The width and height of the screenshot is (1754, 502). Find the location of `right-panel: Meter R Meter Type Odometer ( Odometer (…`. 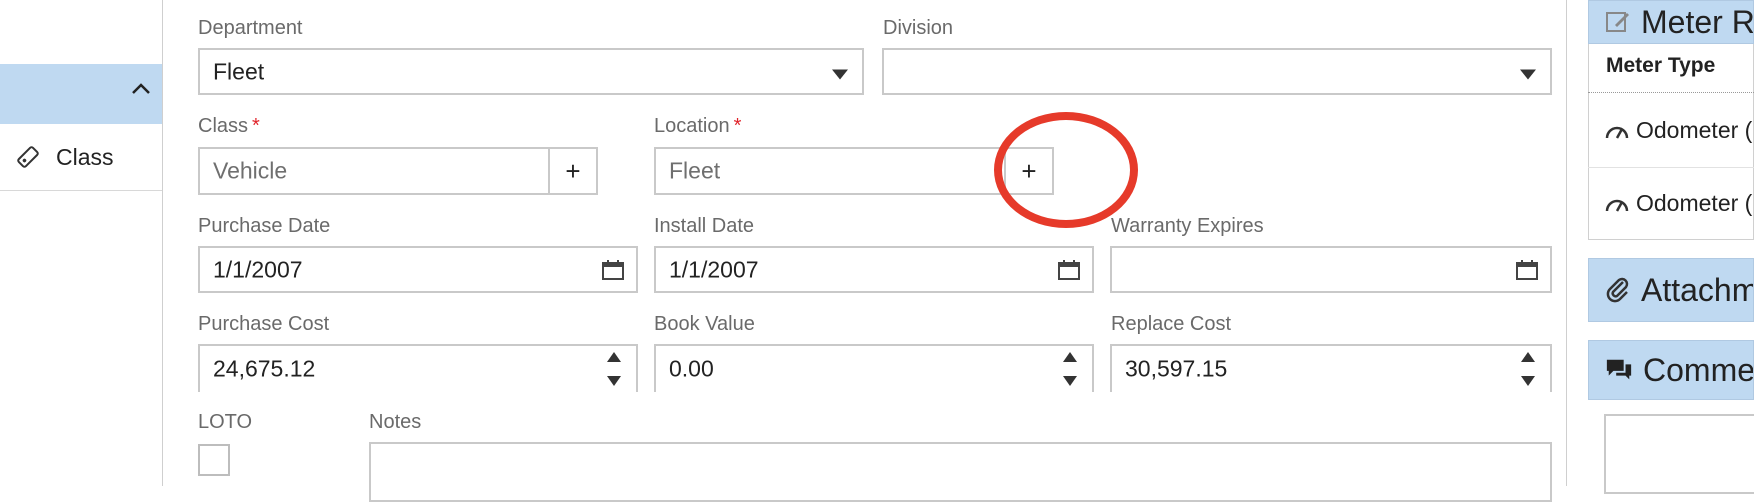

right-panel: Meter R Meter Type Odometer ( Odometer (… is located at coordinates (1671, 247).